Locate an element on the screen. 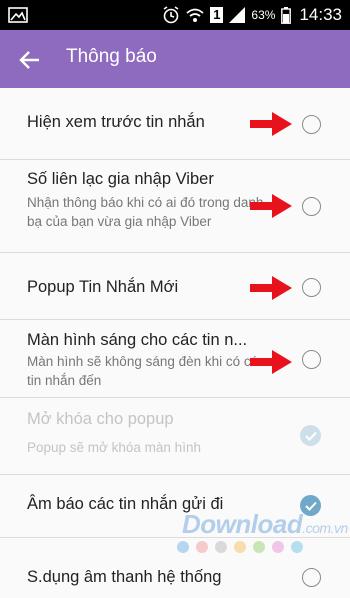  checkmark-icon is located at coordinates (310, 436).